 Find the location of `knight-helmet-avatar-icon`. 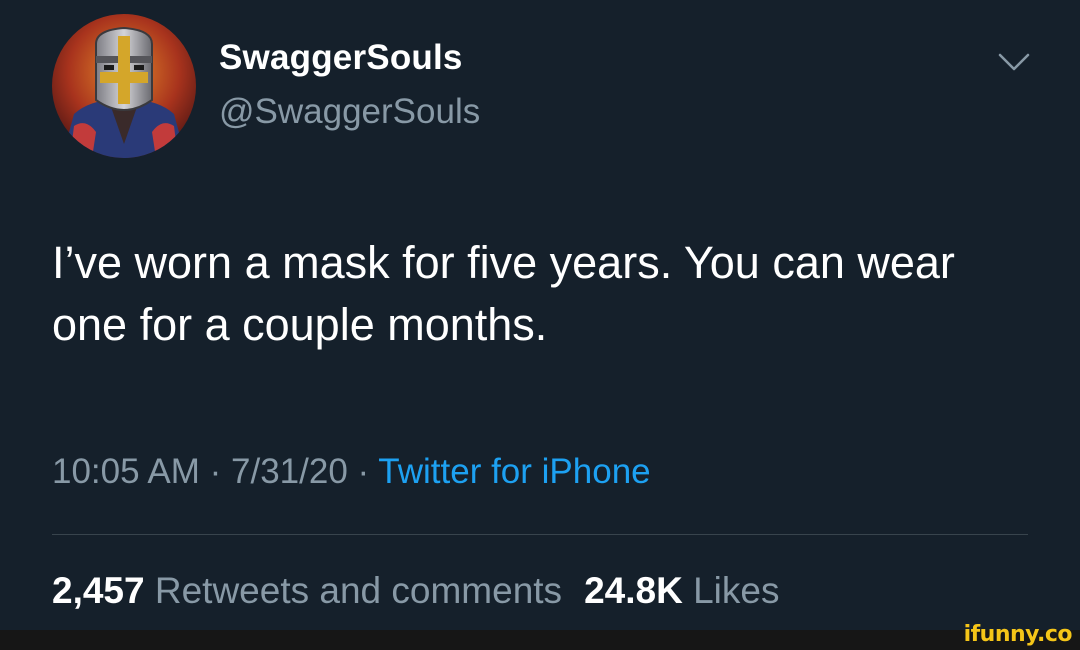

knight-helmet-avatar-icon is located at coordinates (124, 86).